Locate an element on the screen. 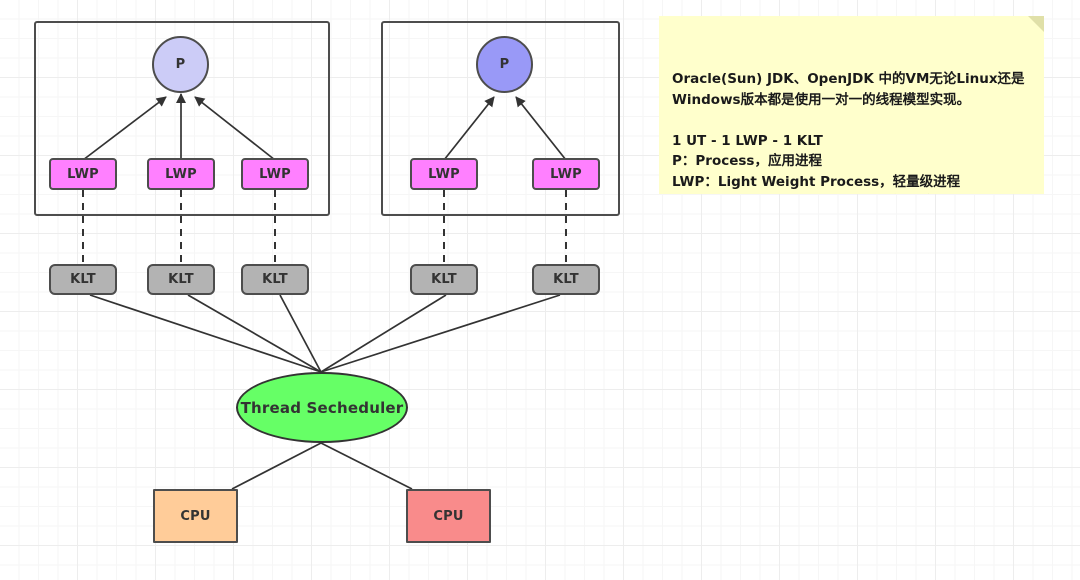  klt-node-5: KLT is located at coordinates (566, 279).